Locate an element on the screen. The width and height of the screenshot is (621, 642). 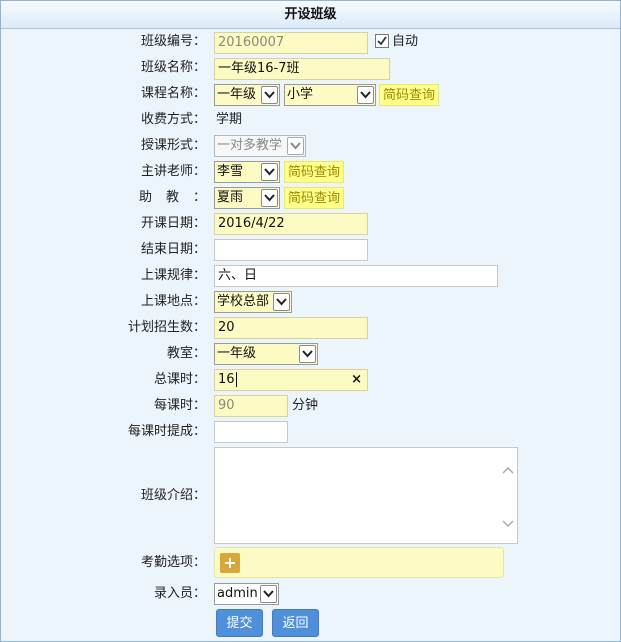
teacher-label: 主讲老师： is located at coordinates (173, 171).